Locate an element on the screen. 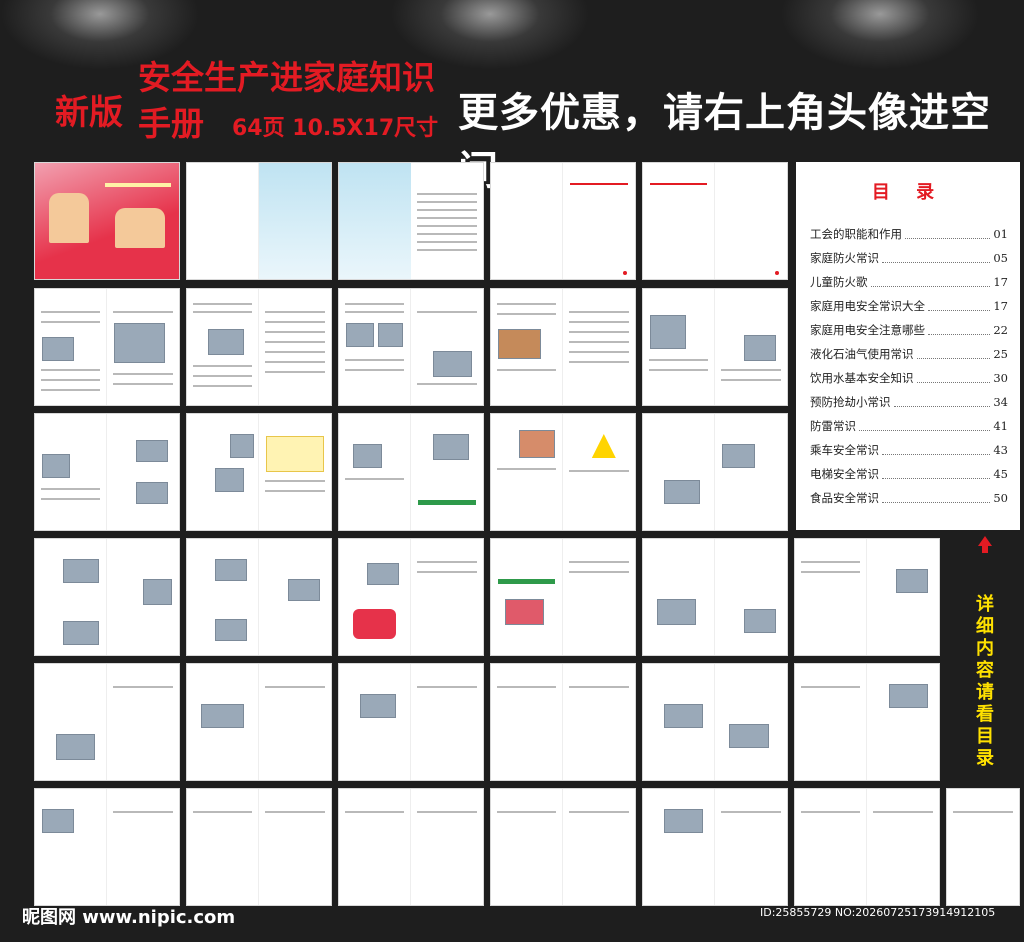 The height and width of the screenshot is (942, 1024). cover-page is located at coordinates (107, 221).